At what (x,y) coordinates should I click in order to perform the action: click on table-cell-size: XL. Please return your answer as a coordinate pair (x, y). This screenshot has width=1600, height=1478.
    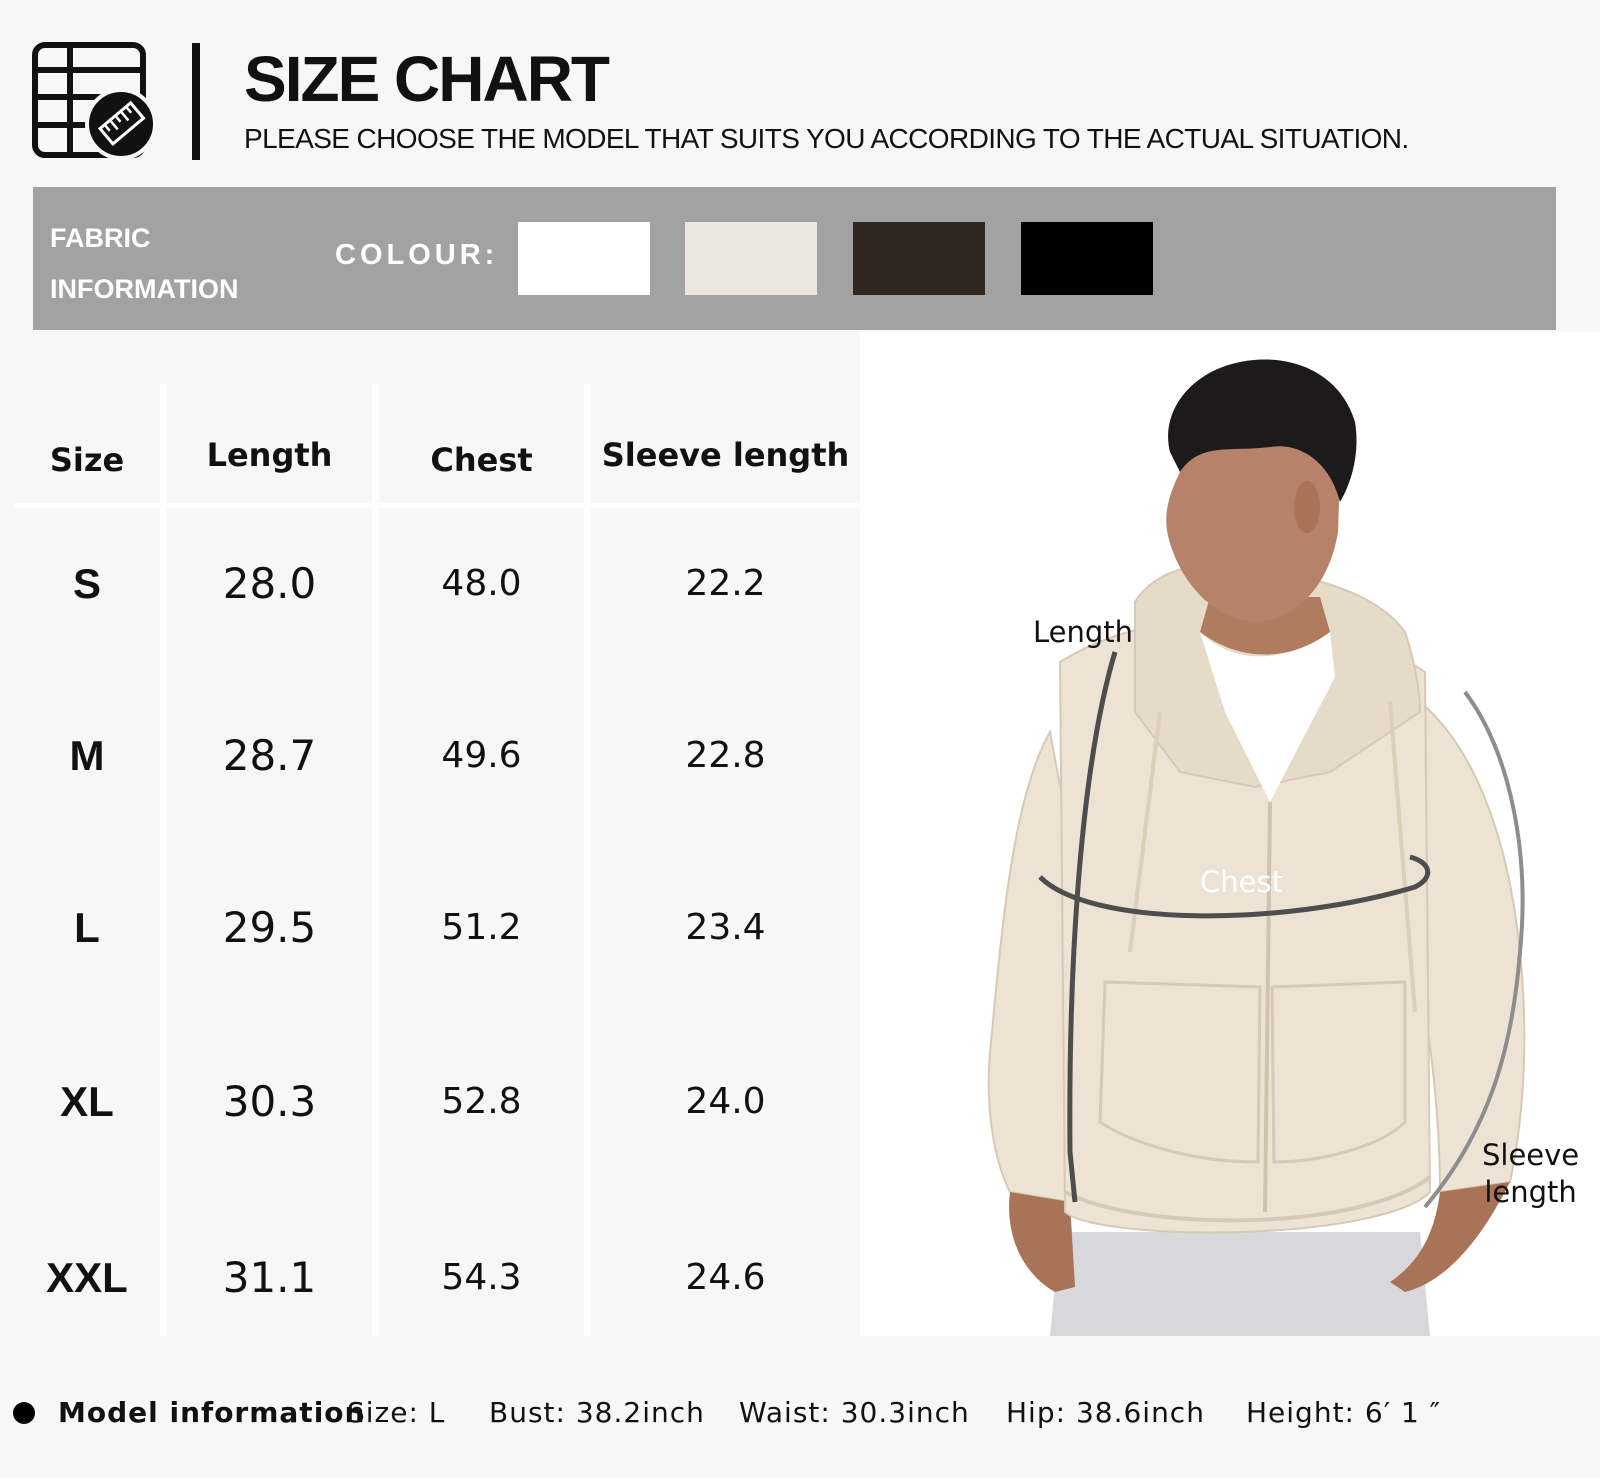
    Looking at the image, I should click on (87, 1101).